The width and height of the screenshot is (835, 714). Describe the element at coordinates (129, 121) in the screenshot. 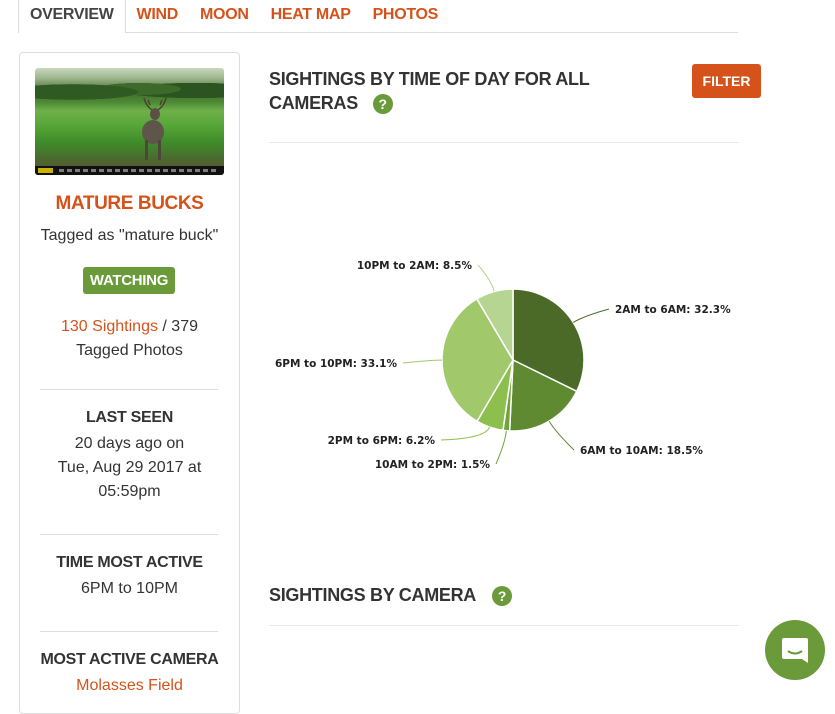

I see `deer-photo` at that location.